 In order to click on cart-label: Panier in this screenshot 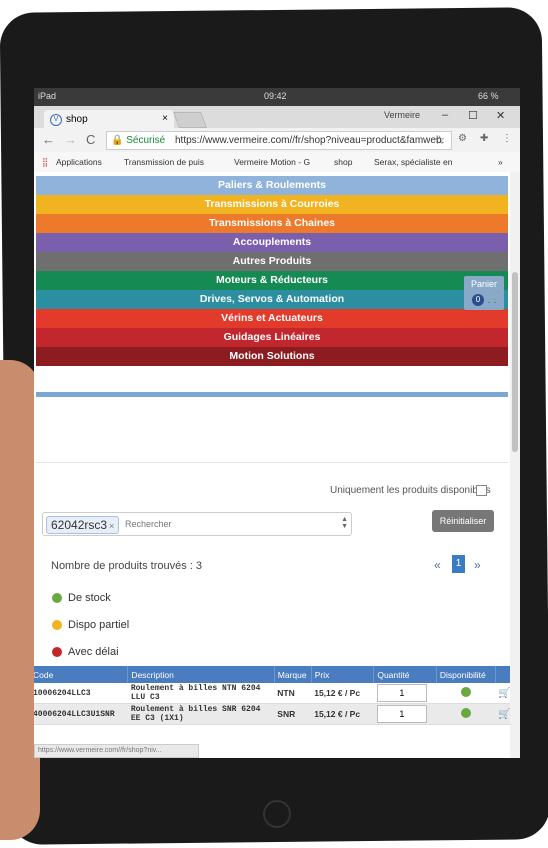, I will do `click(483, 284)`.